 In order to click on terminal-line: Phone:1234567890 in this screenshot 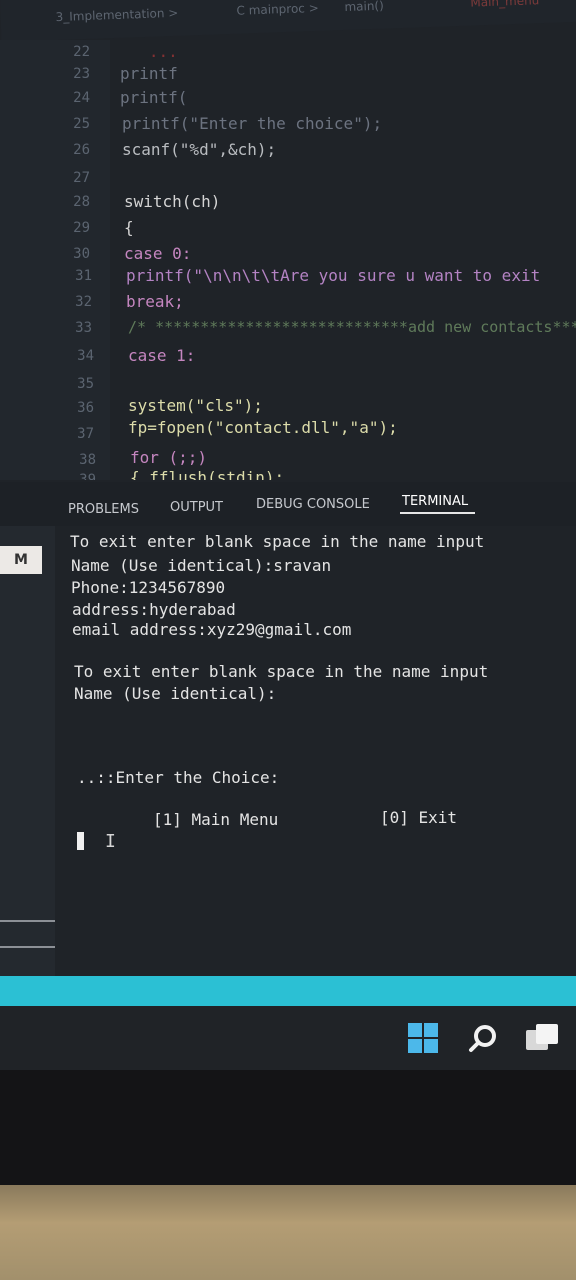, I will do `click(148, 587)`.